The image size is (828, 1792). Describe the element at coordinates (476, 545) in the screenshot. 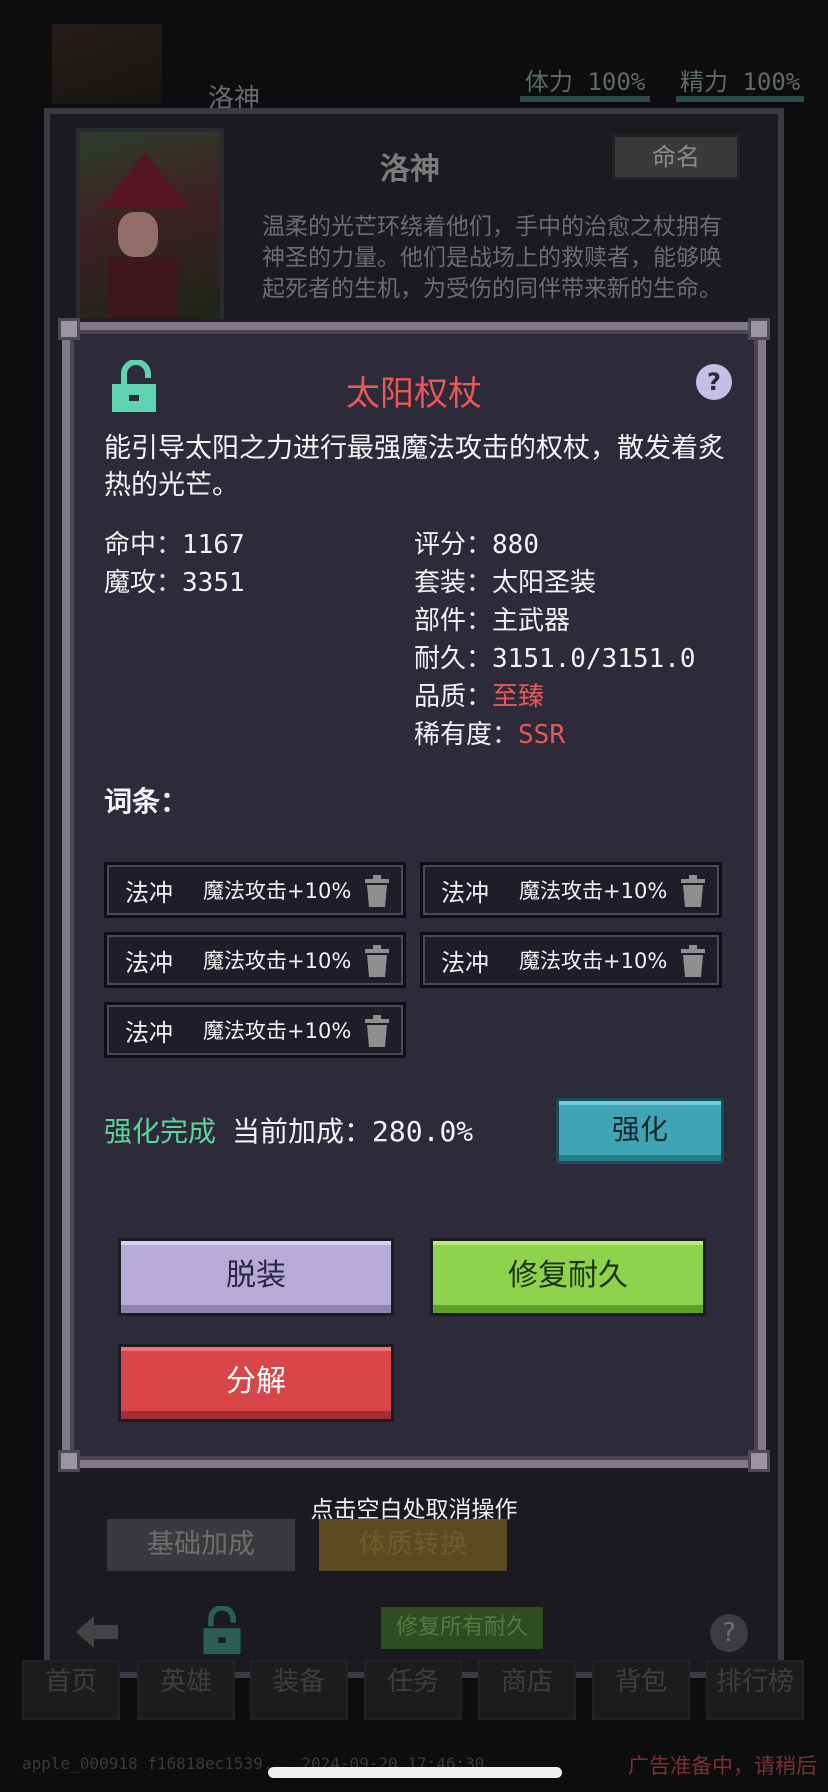

I see `stat-score: 评分：880` at that location.